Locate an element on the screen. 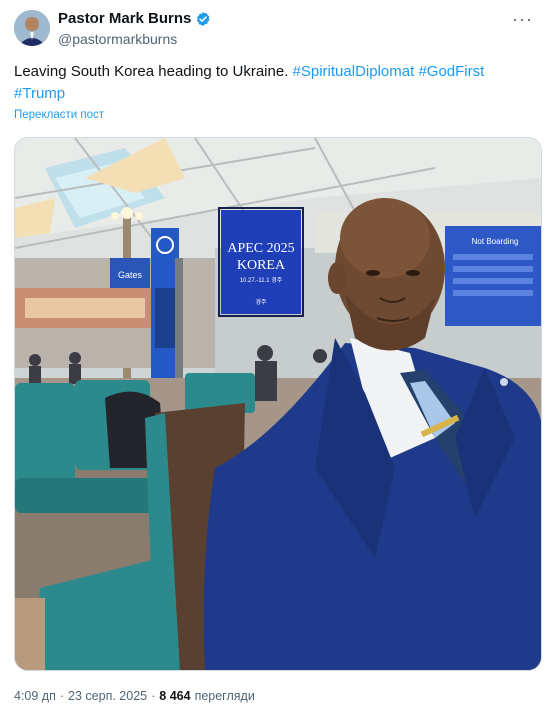 The image size is (547, 710). apec-sign-line3: 10.27.-11.1 경주 is located at coordinates (261, 280).